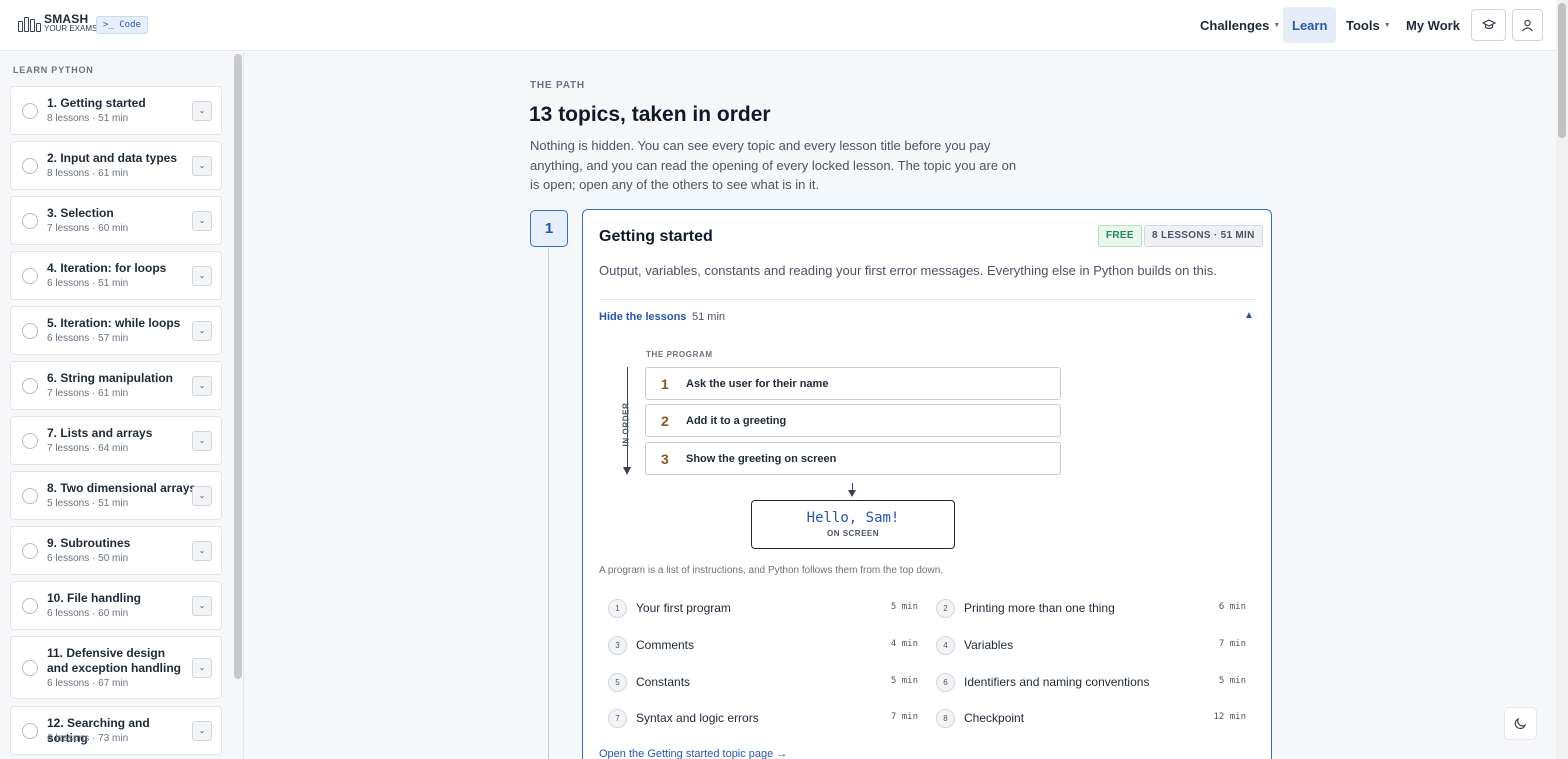  I want to click on logo-text-secondary: YOUR EXAMS, so click(71, 28).